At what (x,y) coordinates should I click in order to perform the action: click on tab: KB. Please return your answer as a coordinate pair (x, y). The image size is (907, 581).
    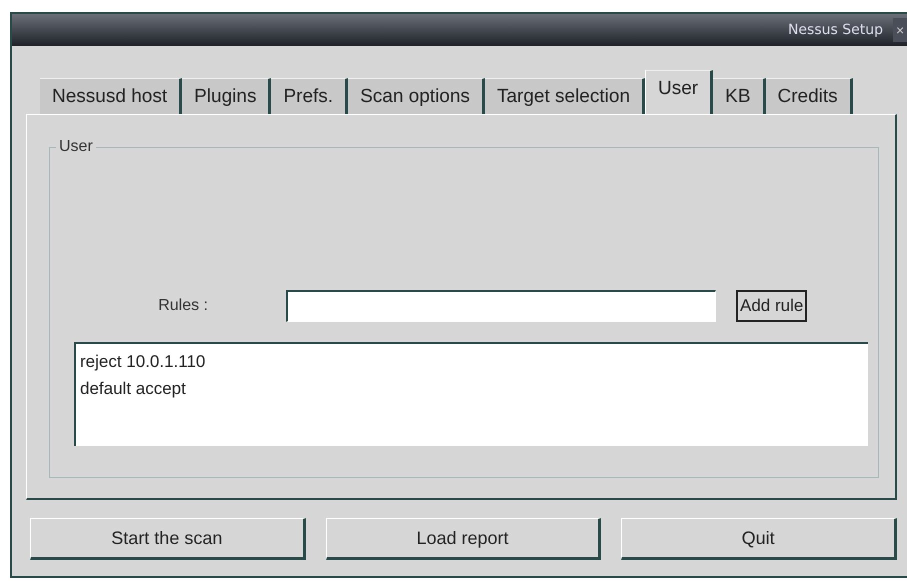
    Looking at the image, I should click on (739, 96).